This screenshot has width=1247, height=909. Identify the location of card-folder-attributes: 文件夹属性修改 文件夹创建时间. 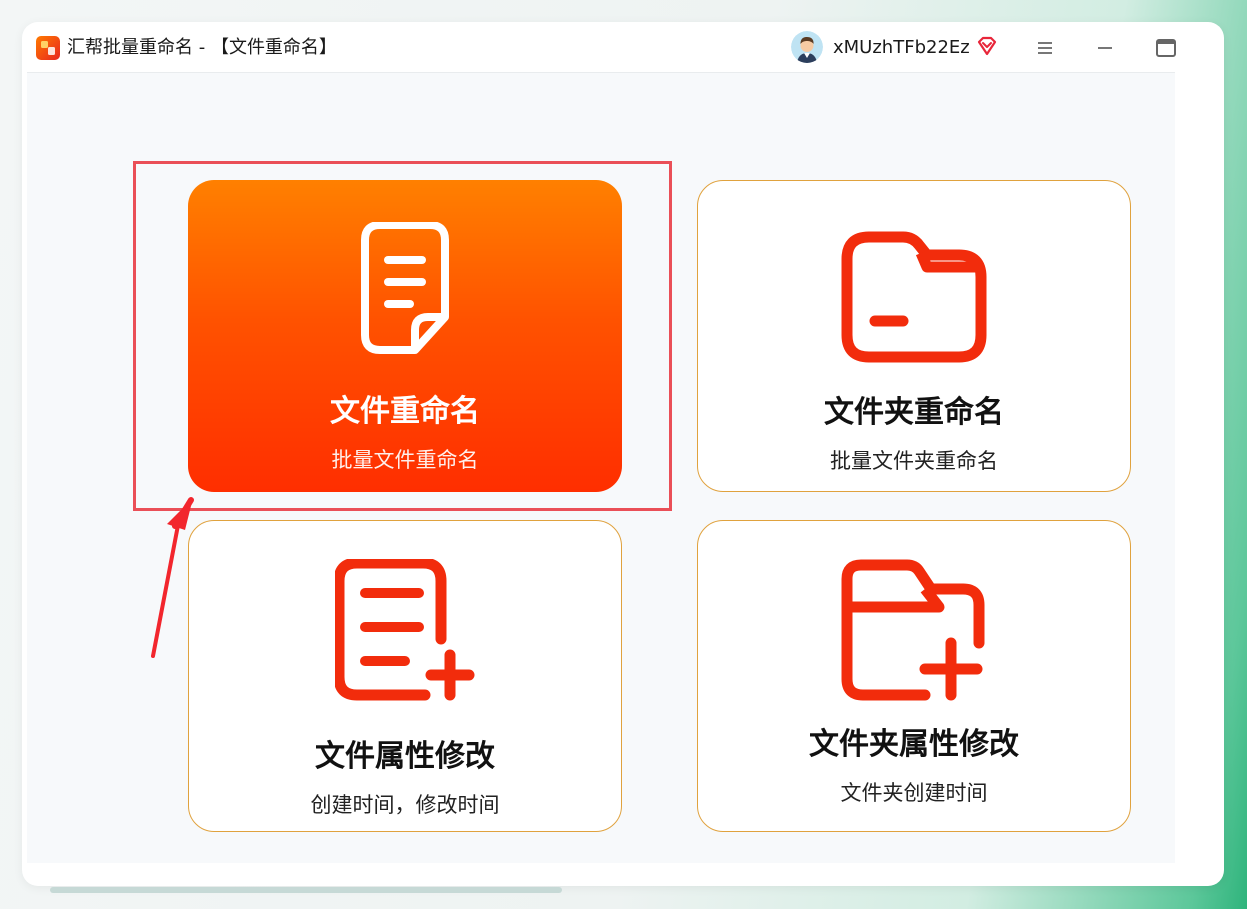
(914, 676).